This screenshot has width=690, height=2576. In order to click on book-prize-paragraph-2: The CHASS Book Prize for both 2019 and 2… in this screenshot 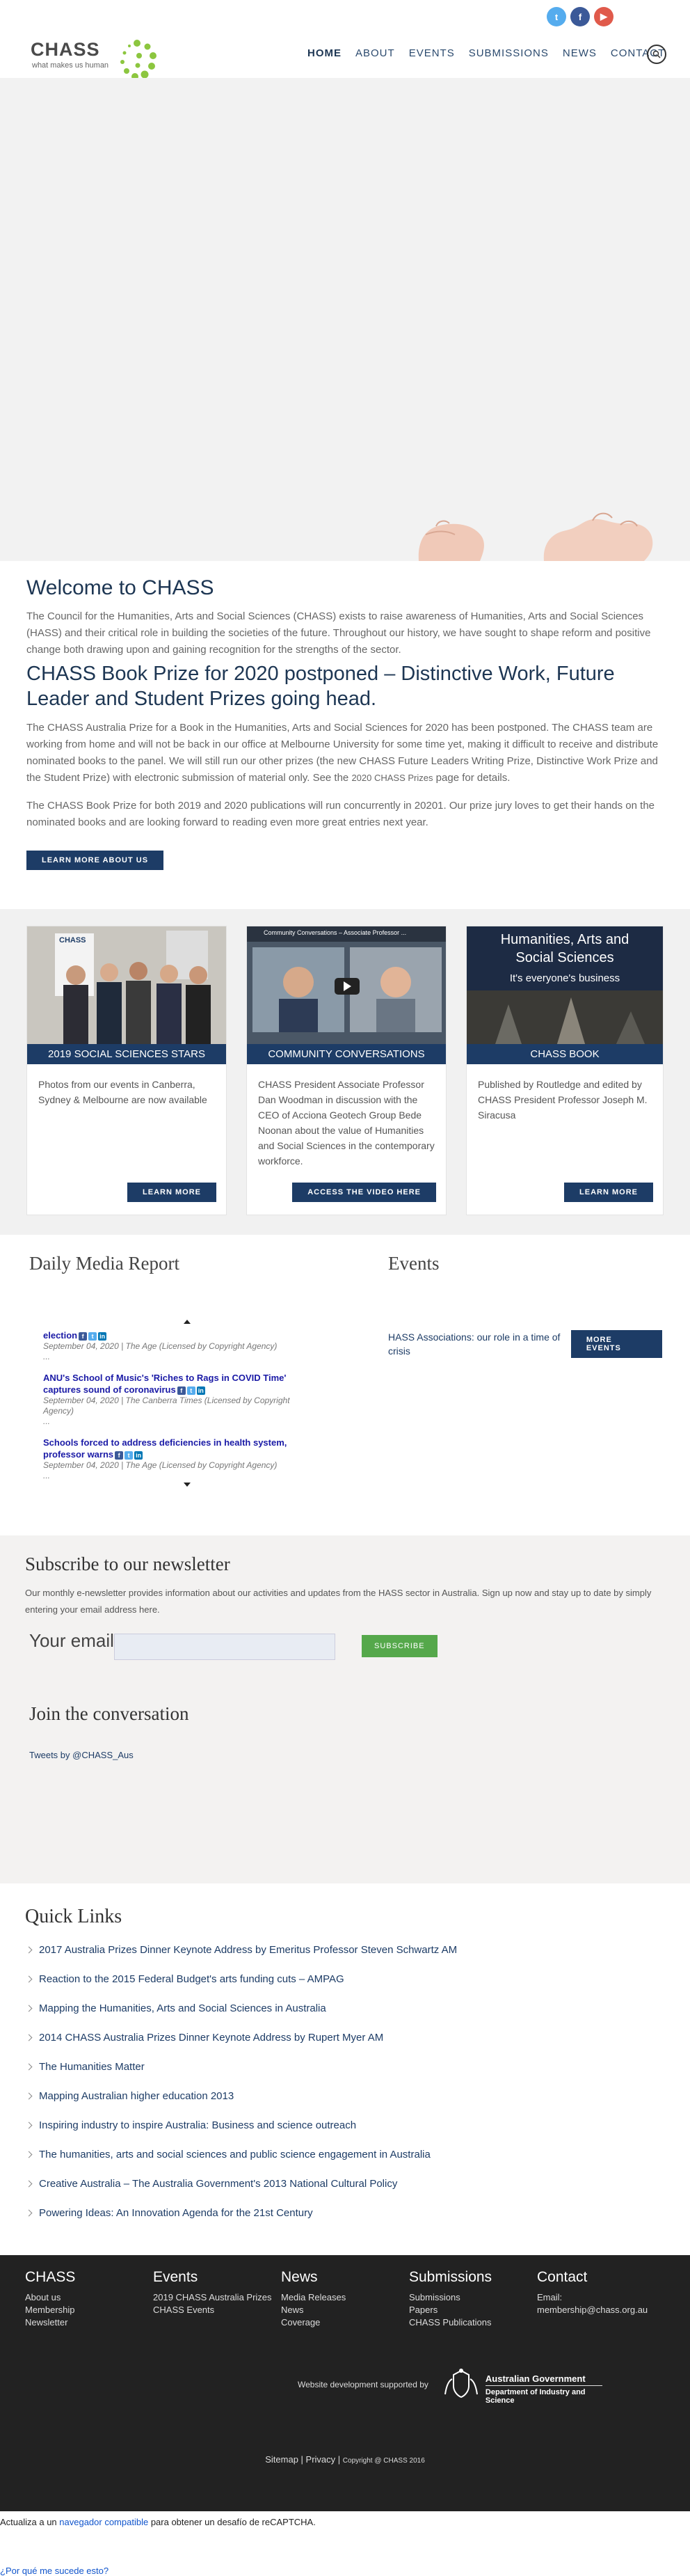, I will do `click(340, 814)`.